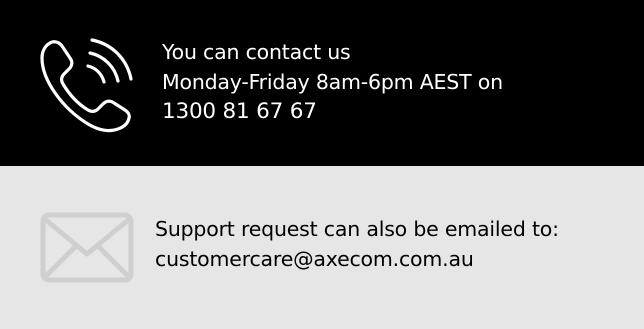  Describe the element at coordinates (357, 229) in the screenshot. I see `email-intro-text: Support request can also be emailed to:` at that location.